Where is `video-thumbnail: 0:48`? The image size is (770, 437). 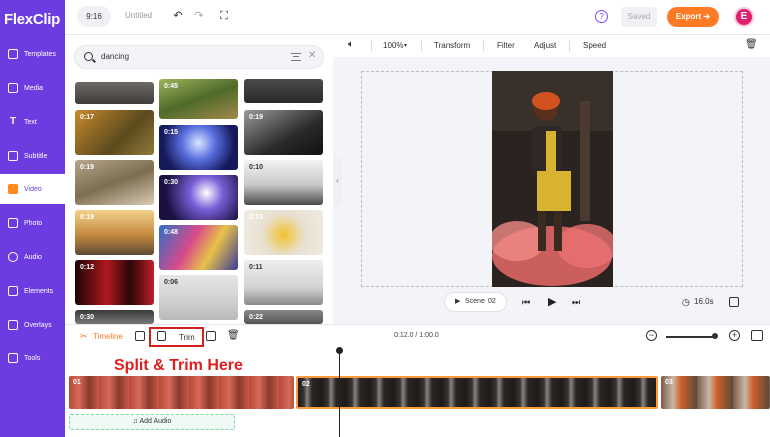 video-thumbnail: 0:48 is located at coordinates (198, 247).